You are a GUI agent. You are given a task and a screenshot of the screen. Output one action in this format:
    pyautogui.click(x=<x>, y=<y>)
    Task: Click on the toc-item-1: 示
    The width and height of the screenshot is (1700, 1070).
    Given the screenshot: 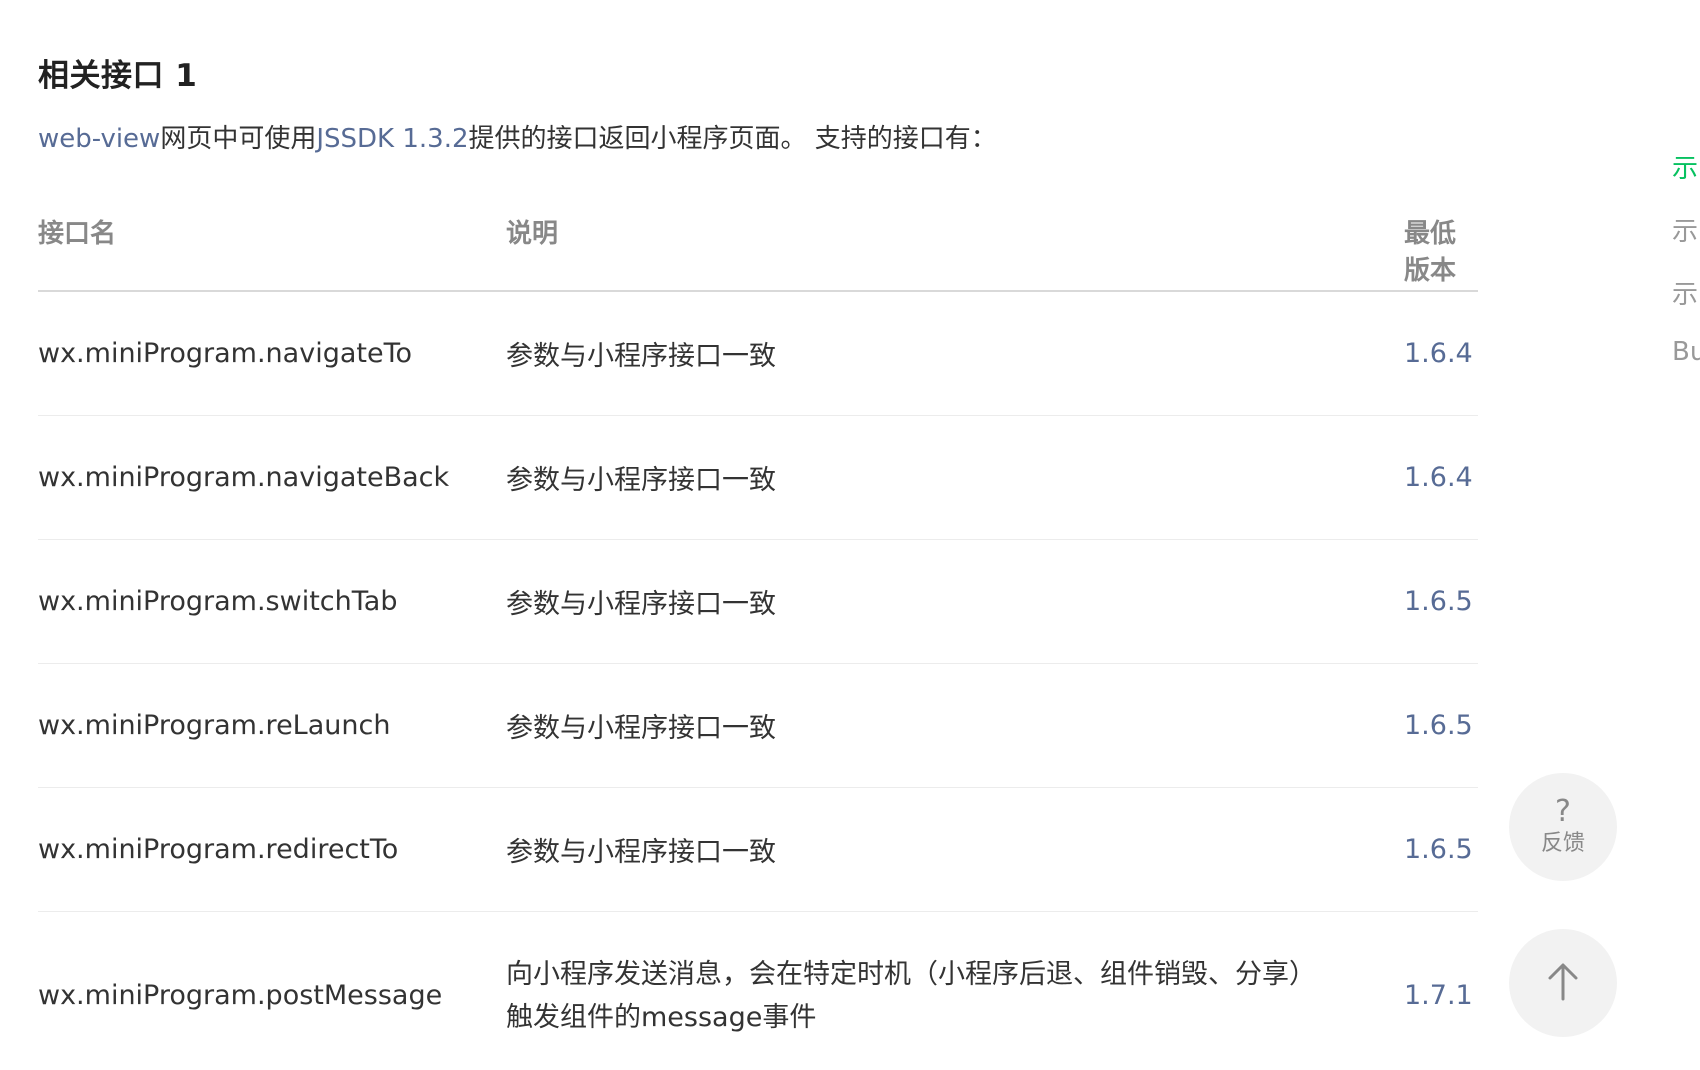 What is the action you would take?
    pyautogui.click(x=1686, y=179)
    